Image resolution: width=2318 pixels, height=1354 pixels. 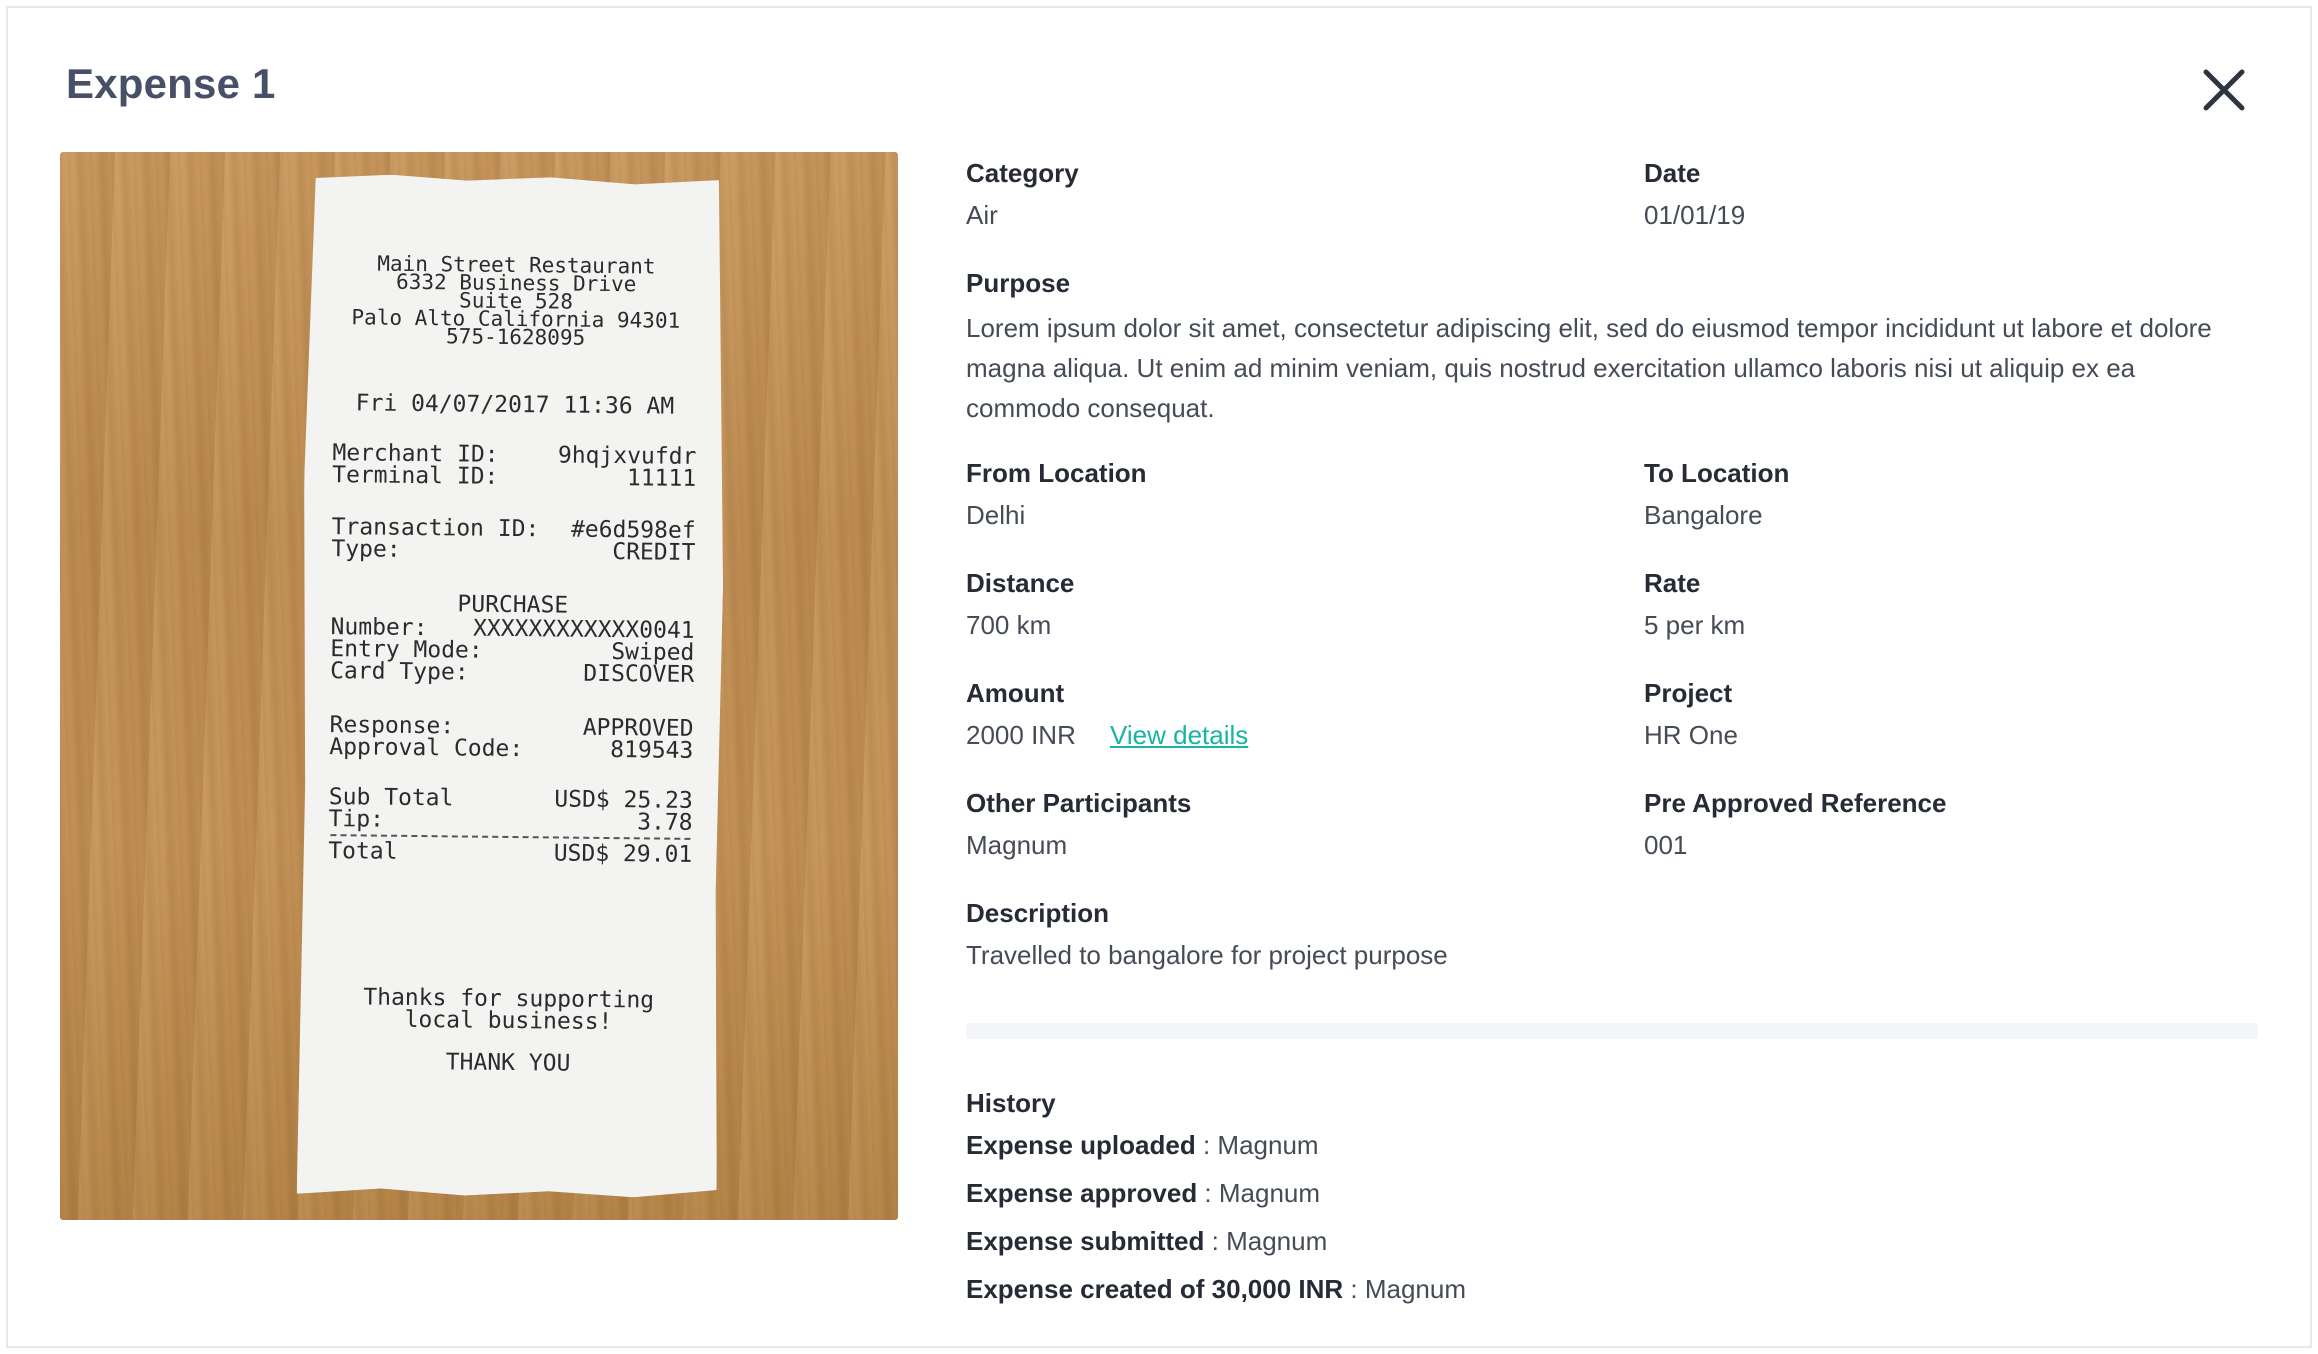 What do you see at coordinates (363, 851) in the screenshot?
I see `receipt-total-label: Total` at bounding box center [363, 851].